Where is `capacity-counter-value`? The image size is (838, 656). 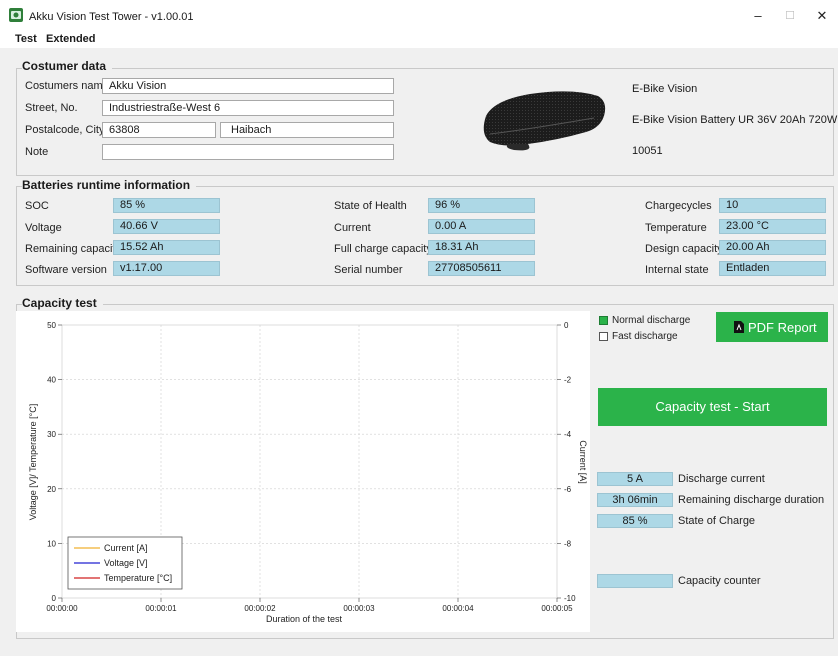
capacity-counter-value is located at coordinates (635, 581).